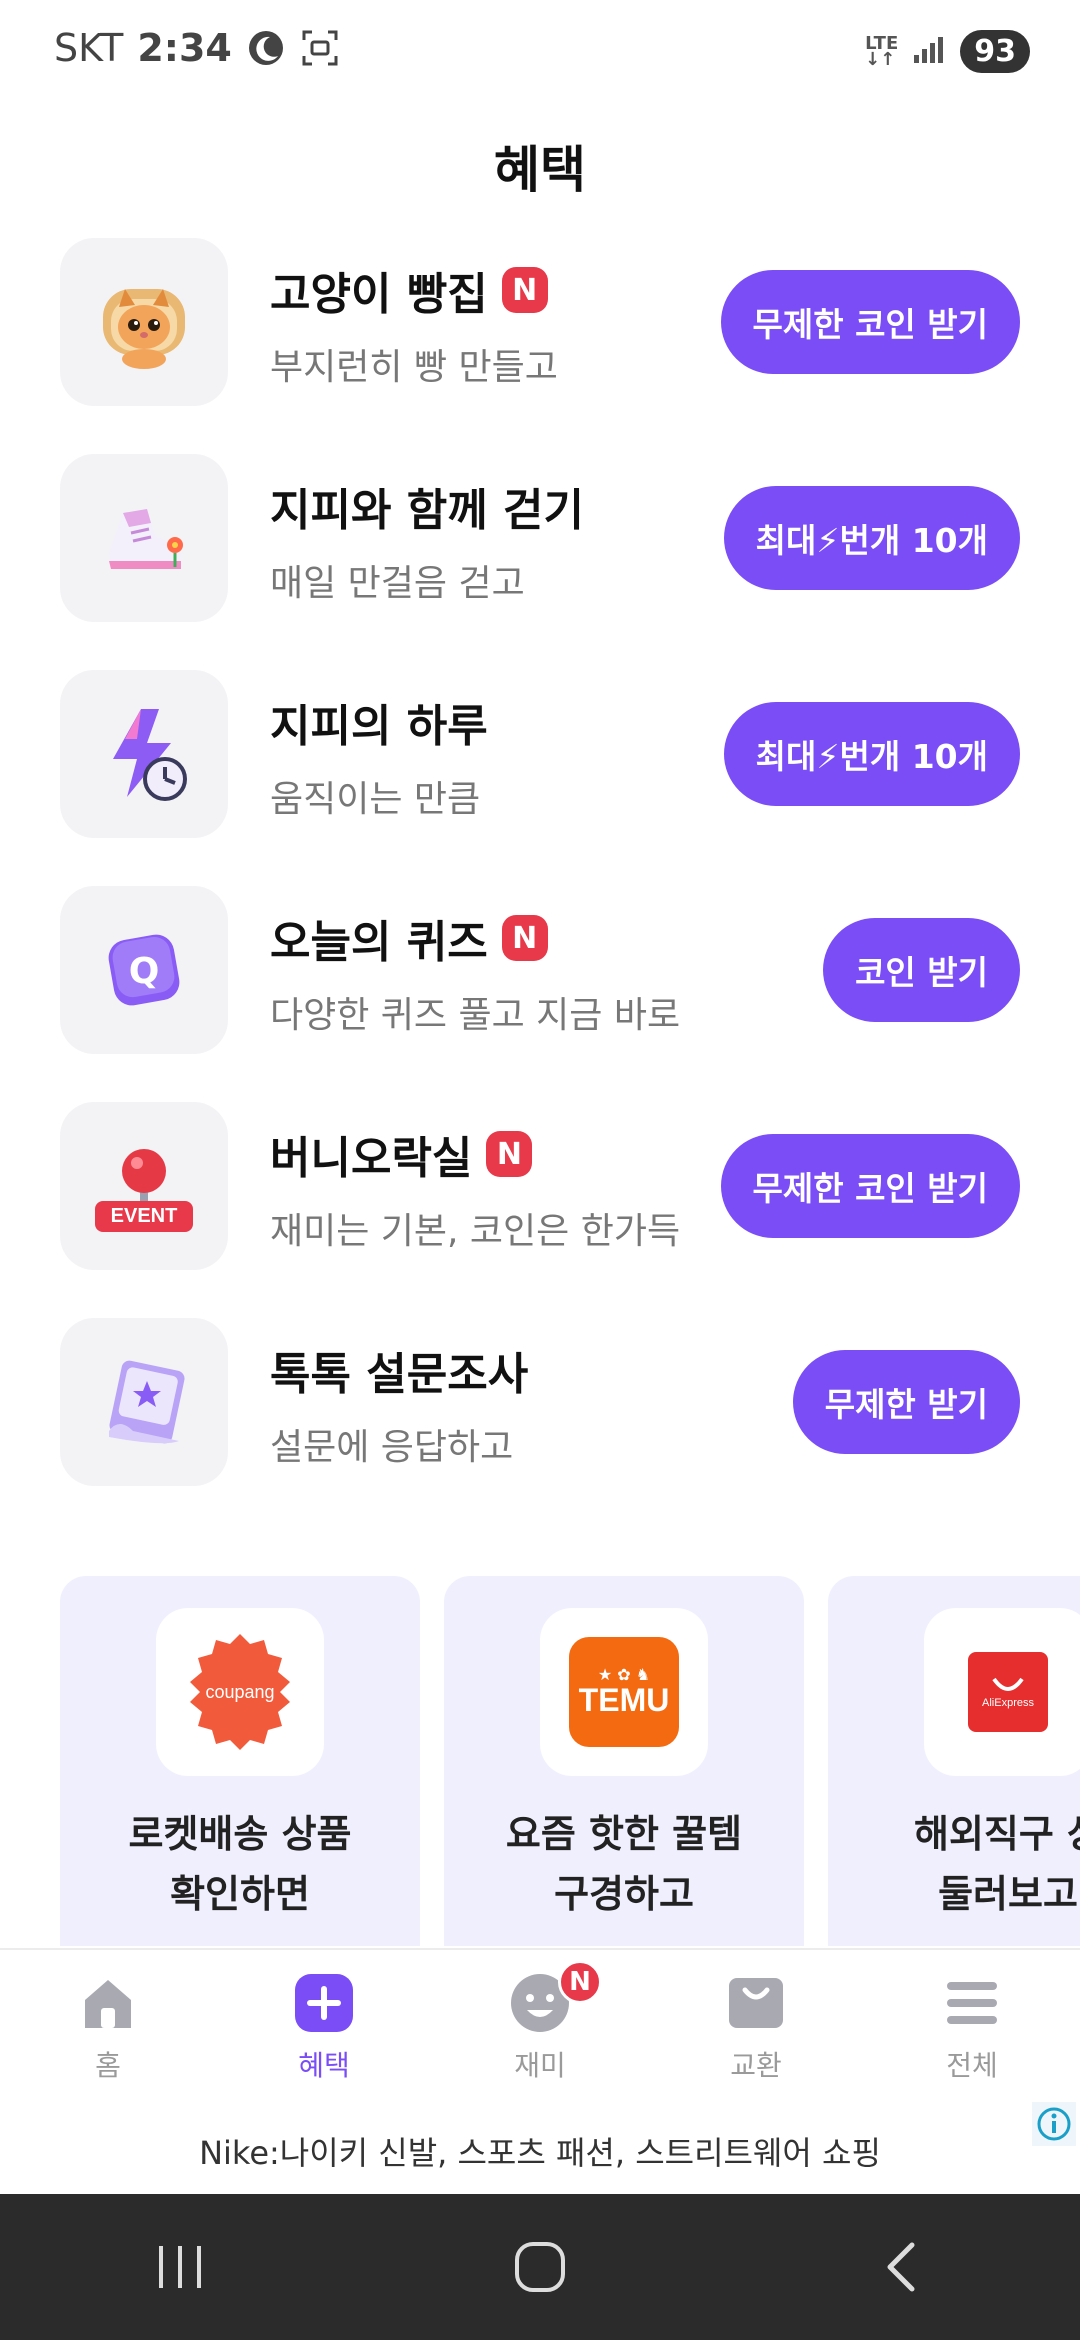  I want to click on shop-card-line1: 해외직구 상, so click(996, 1834).